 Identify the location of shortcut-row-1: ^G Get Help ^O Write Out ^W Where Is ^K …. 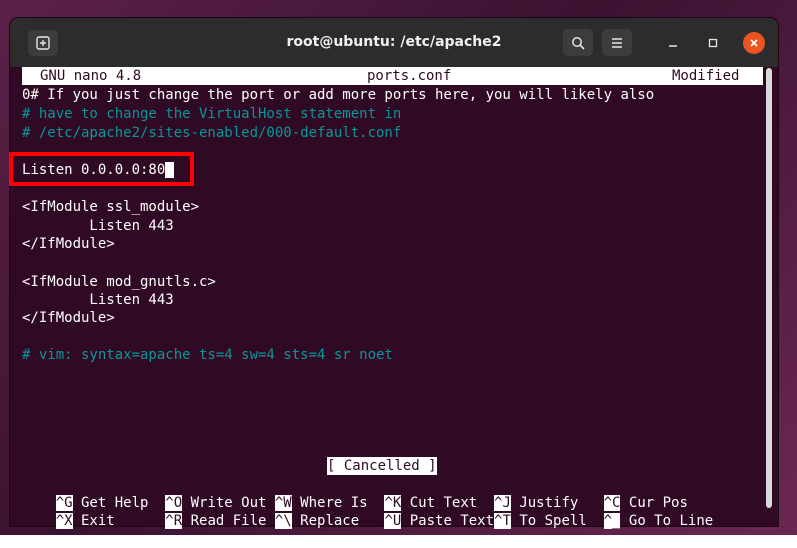
(355, 493).